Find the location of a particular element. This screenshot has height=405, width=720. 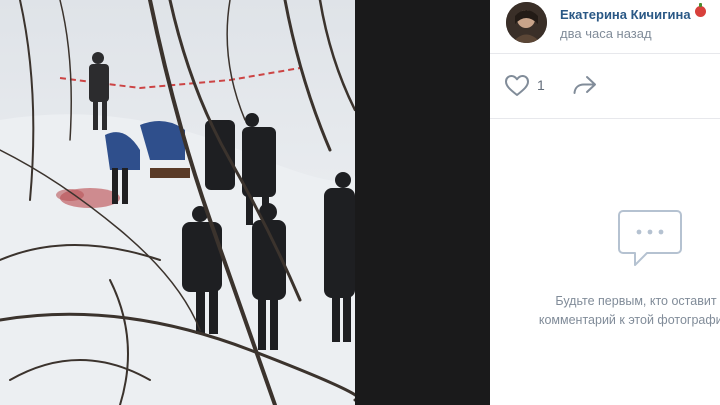

empty-message-line2: комментарий к этой фотографии. is located at coordinates (629, 320).